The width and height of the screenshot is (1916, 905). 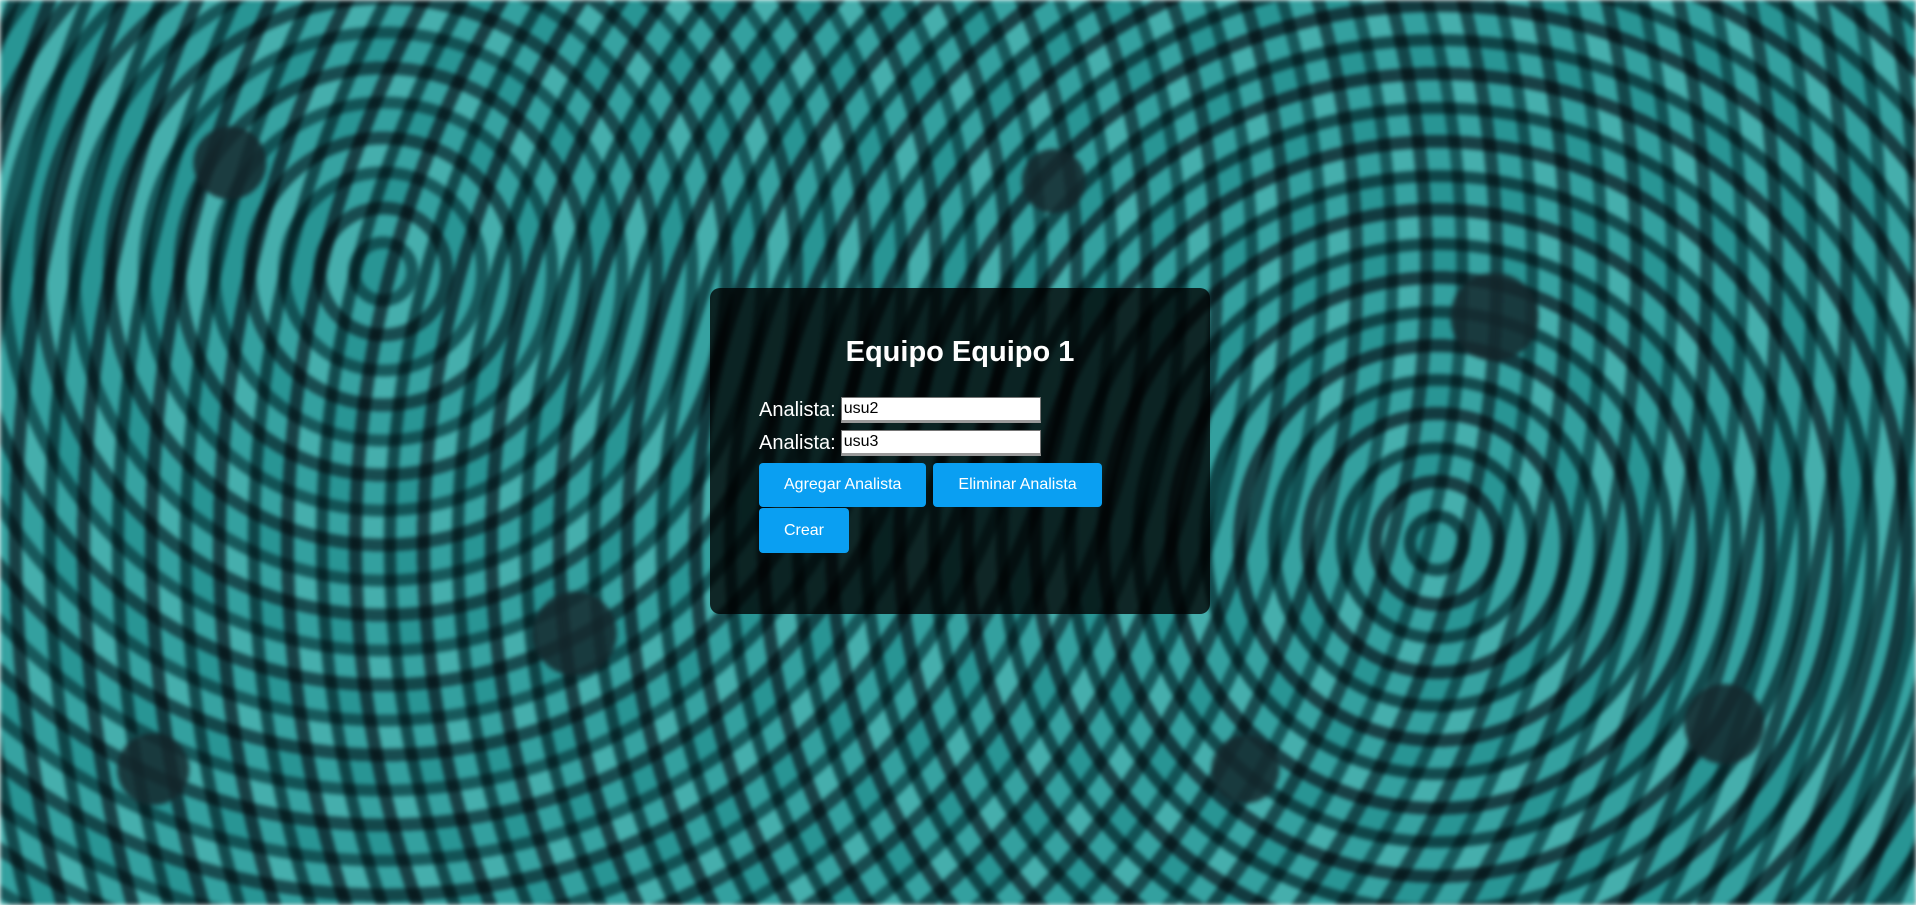 What do you see at coordinates (804, 530) in the screenshot?
I see `create-button: Crear` at bounding box center [804, 530].